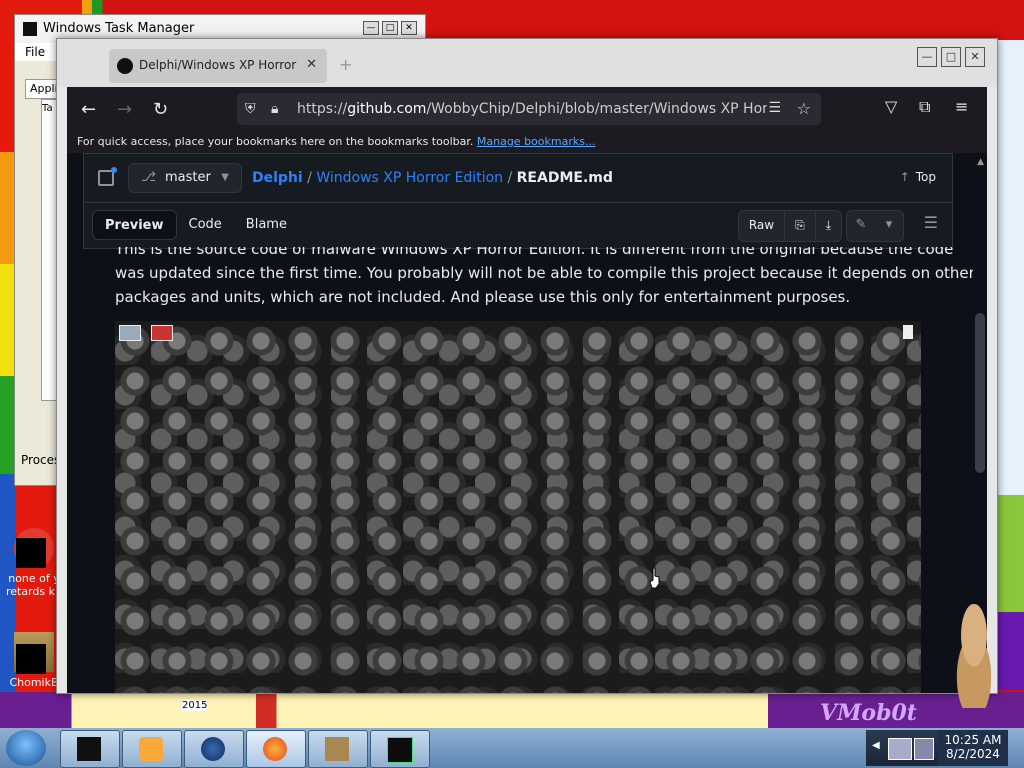  What do you see at coordinates (918, 177) in the screenshot?
I see `top-button: ↑ Top` at bounding box center [918, 177].